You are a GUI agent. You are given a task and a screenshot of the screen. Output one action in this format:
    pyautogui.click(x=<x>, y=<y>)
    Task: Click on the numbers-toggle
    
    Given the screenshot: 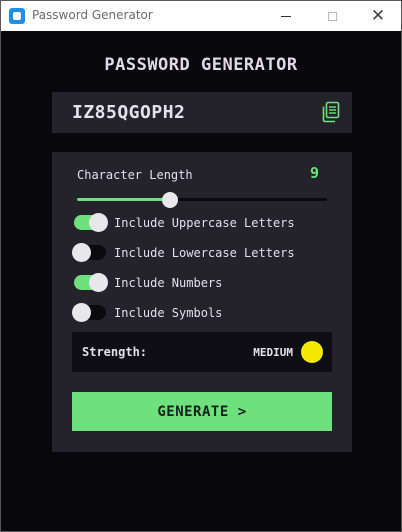 What is the action you would take?
    pyautogui.click(x=90, y=282)
    